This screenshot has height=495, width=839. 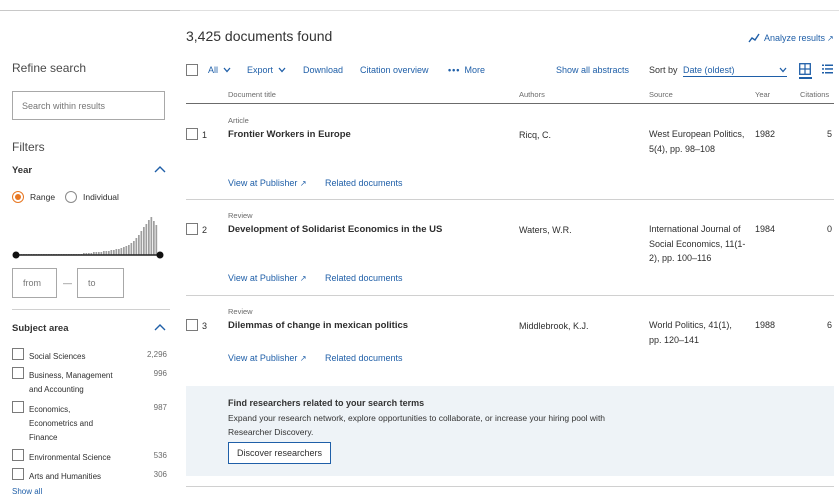 I want to click on export-label: Export, so click(x=260, y=70).